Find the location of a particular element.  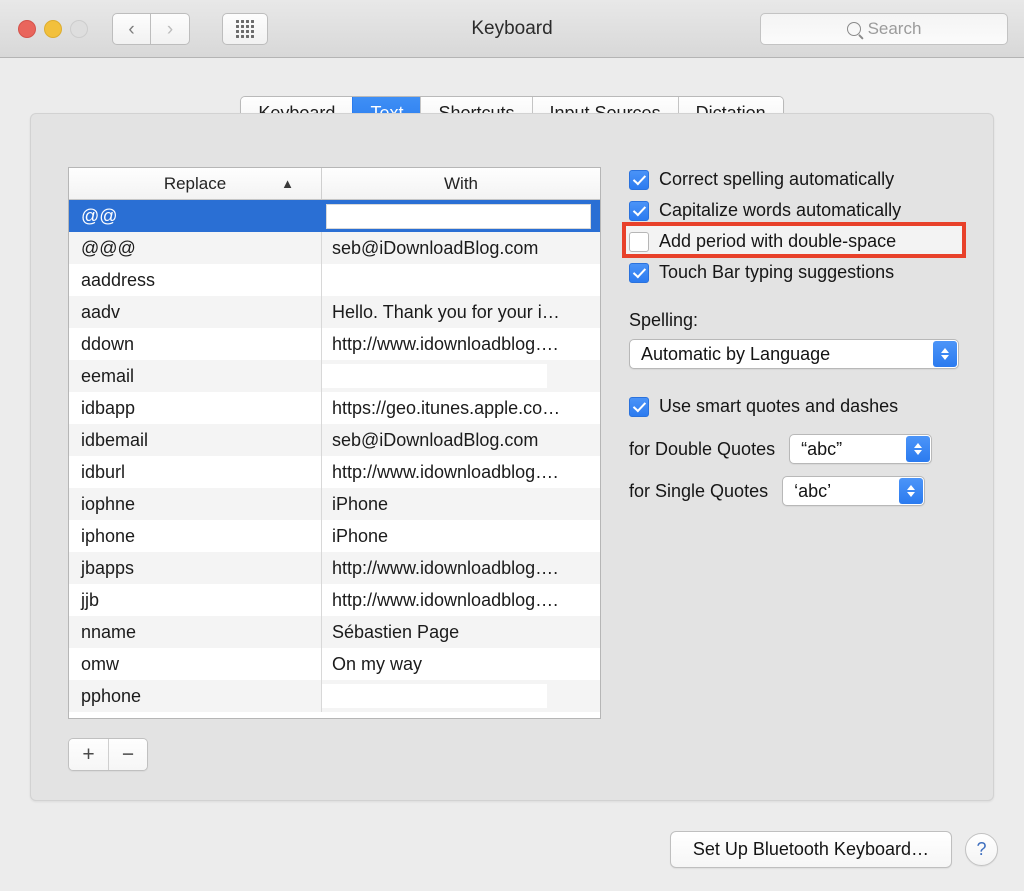

window-titlebar: ‹ › Keyboard Search is located at coordinates (512, 29).